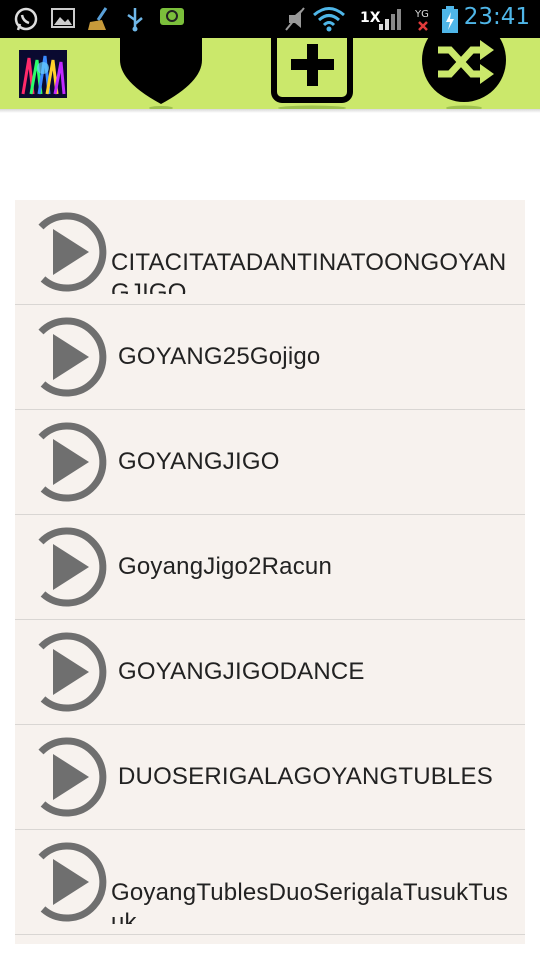 This screenshot has width=540, height=960. What do you see at coordinates (310, 901) in the screenshot?
I see `song-title: GoyangTublesDuoSerigalaTusukTusuk` at bounding box center [310, 901].